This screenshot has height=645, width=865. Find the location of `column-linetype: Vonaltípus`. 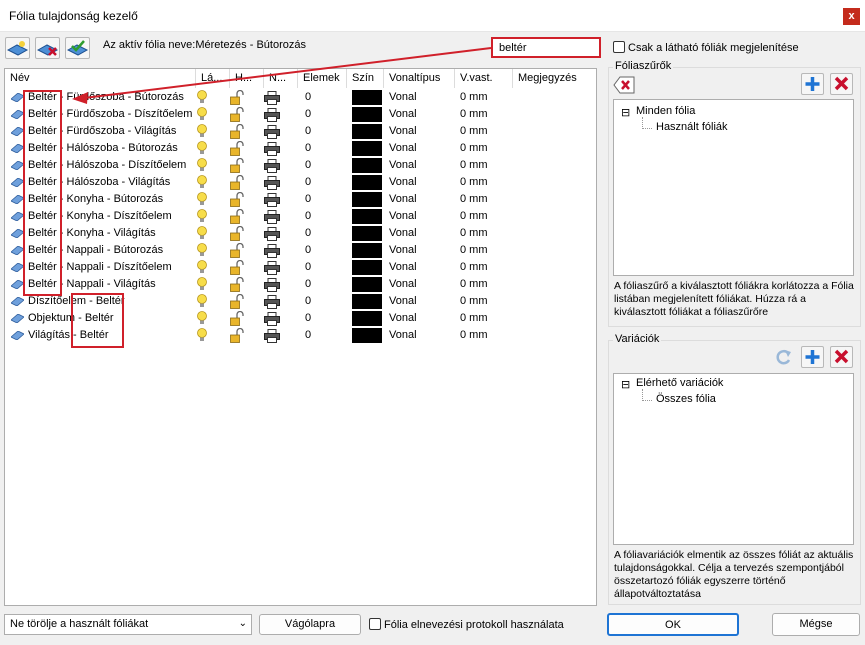

column-linetype: Vonaltípus is located at coordinates (419, 78).